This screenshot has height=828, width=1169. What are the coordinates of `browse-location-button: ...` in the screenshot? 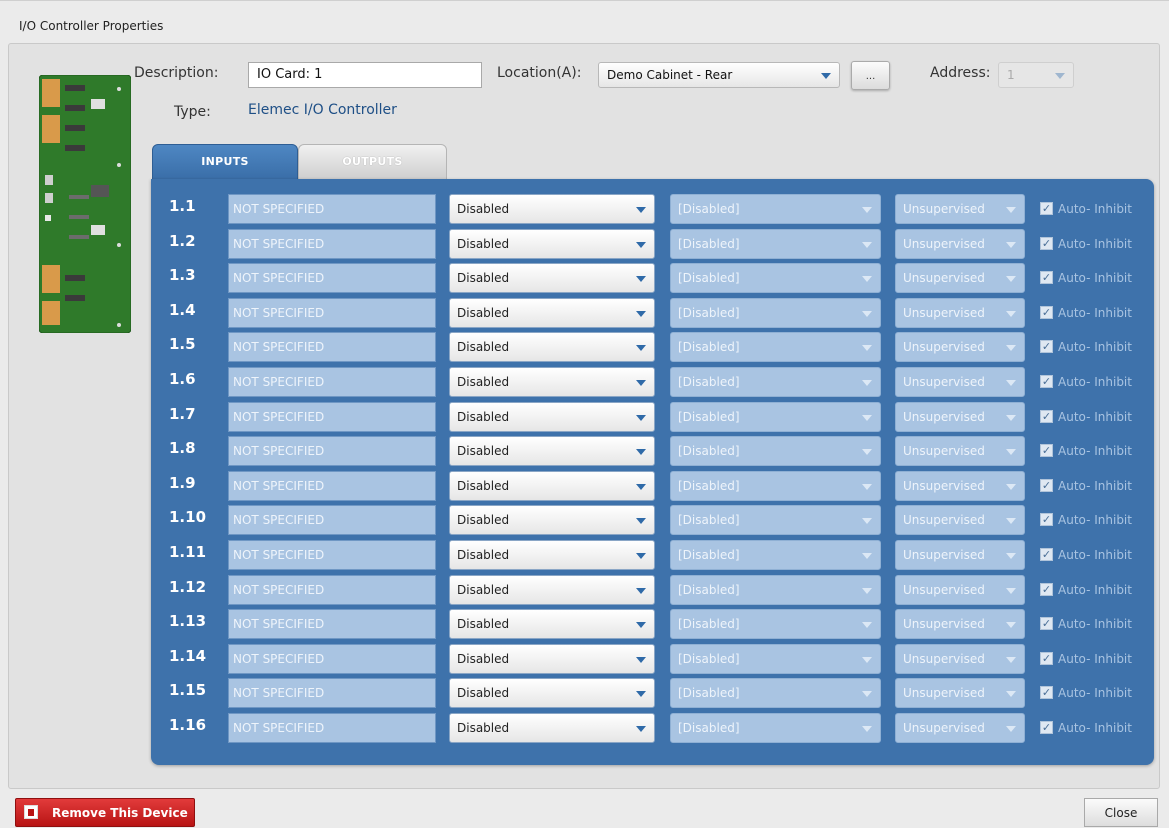 It's located at (870, 75).